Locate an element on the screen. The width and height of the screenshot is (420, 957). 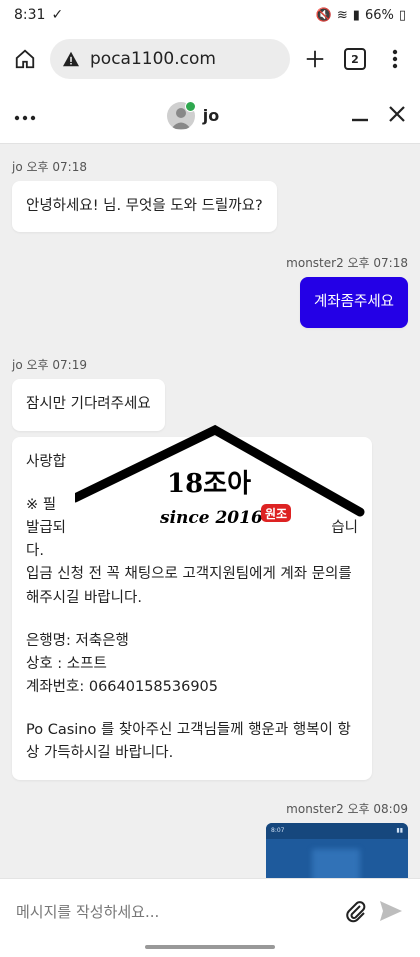
check-icon: ✓ is located at coordinates (57, 15).